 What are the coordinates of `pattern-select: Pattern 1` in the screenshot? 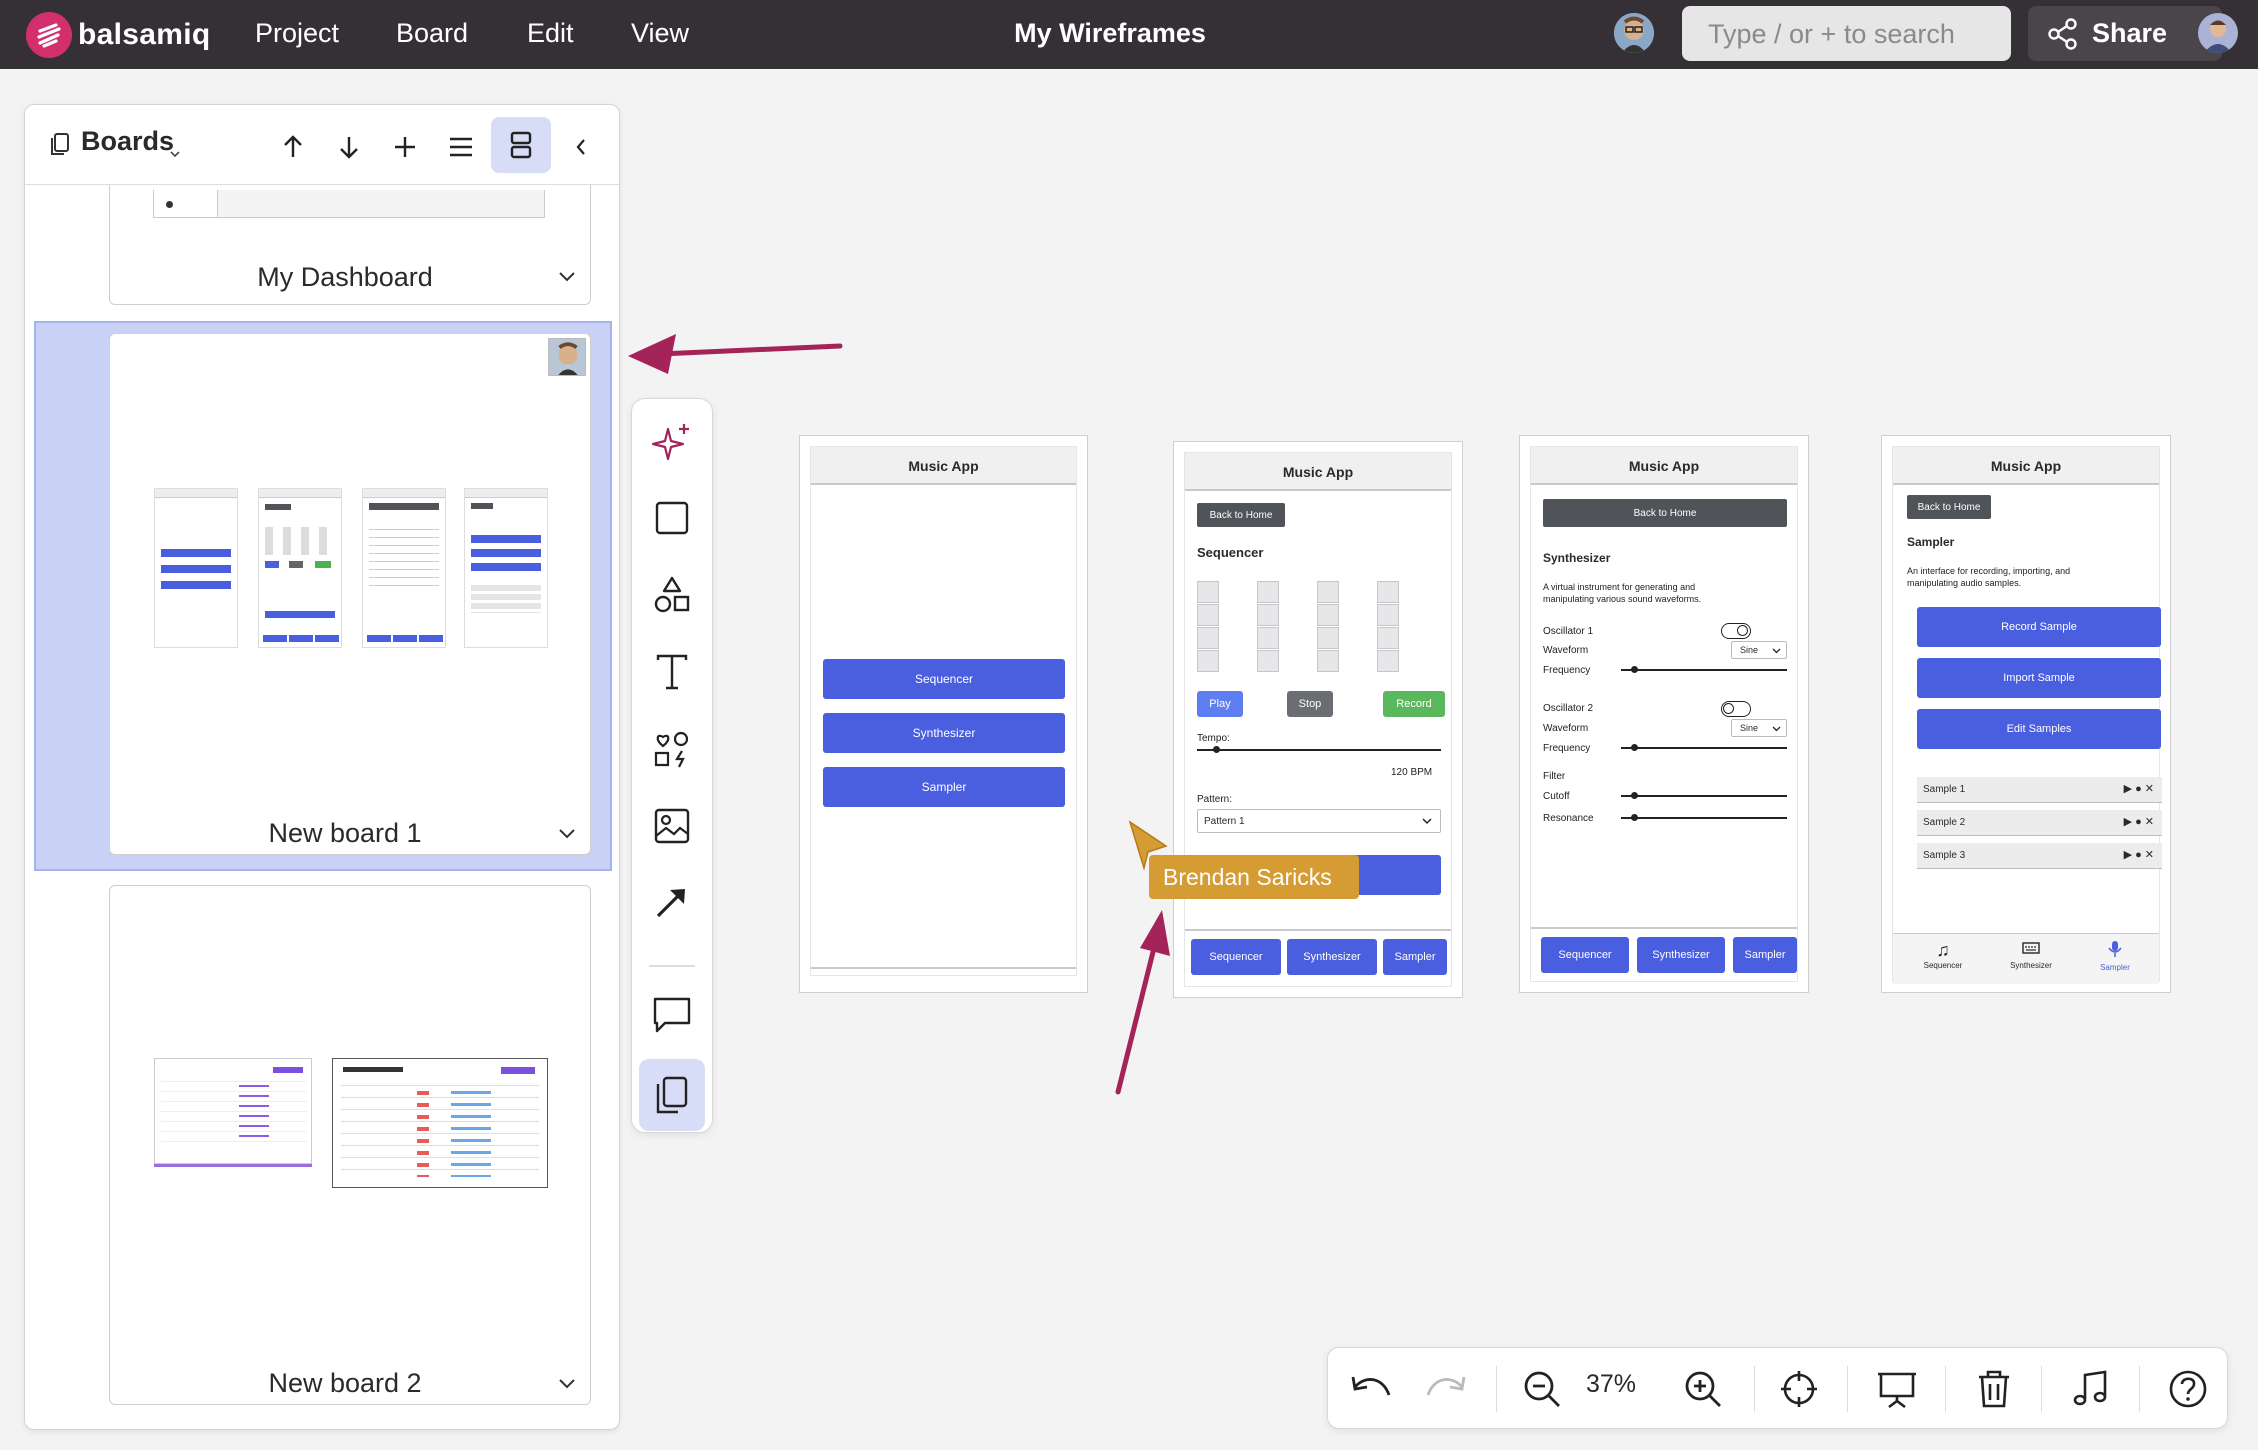 It's located at (1319, 821).